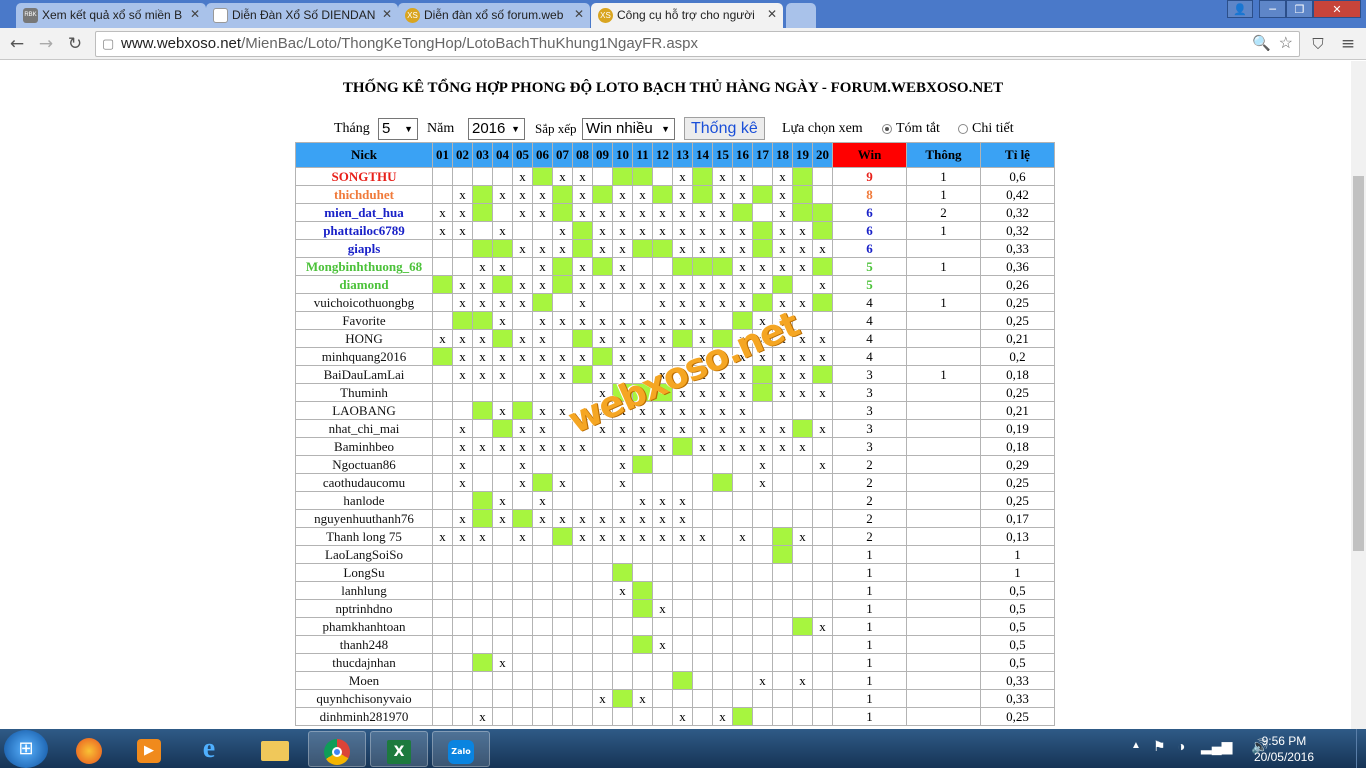 Image resolution: width=1366 pixels, height=768 pixels. What do you see at coordinates (1216, 746) in the screenshot?
I see `network-icon: ▂▄▆` at bounding box center [1216, 746].